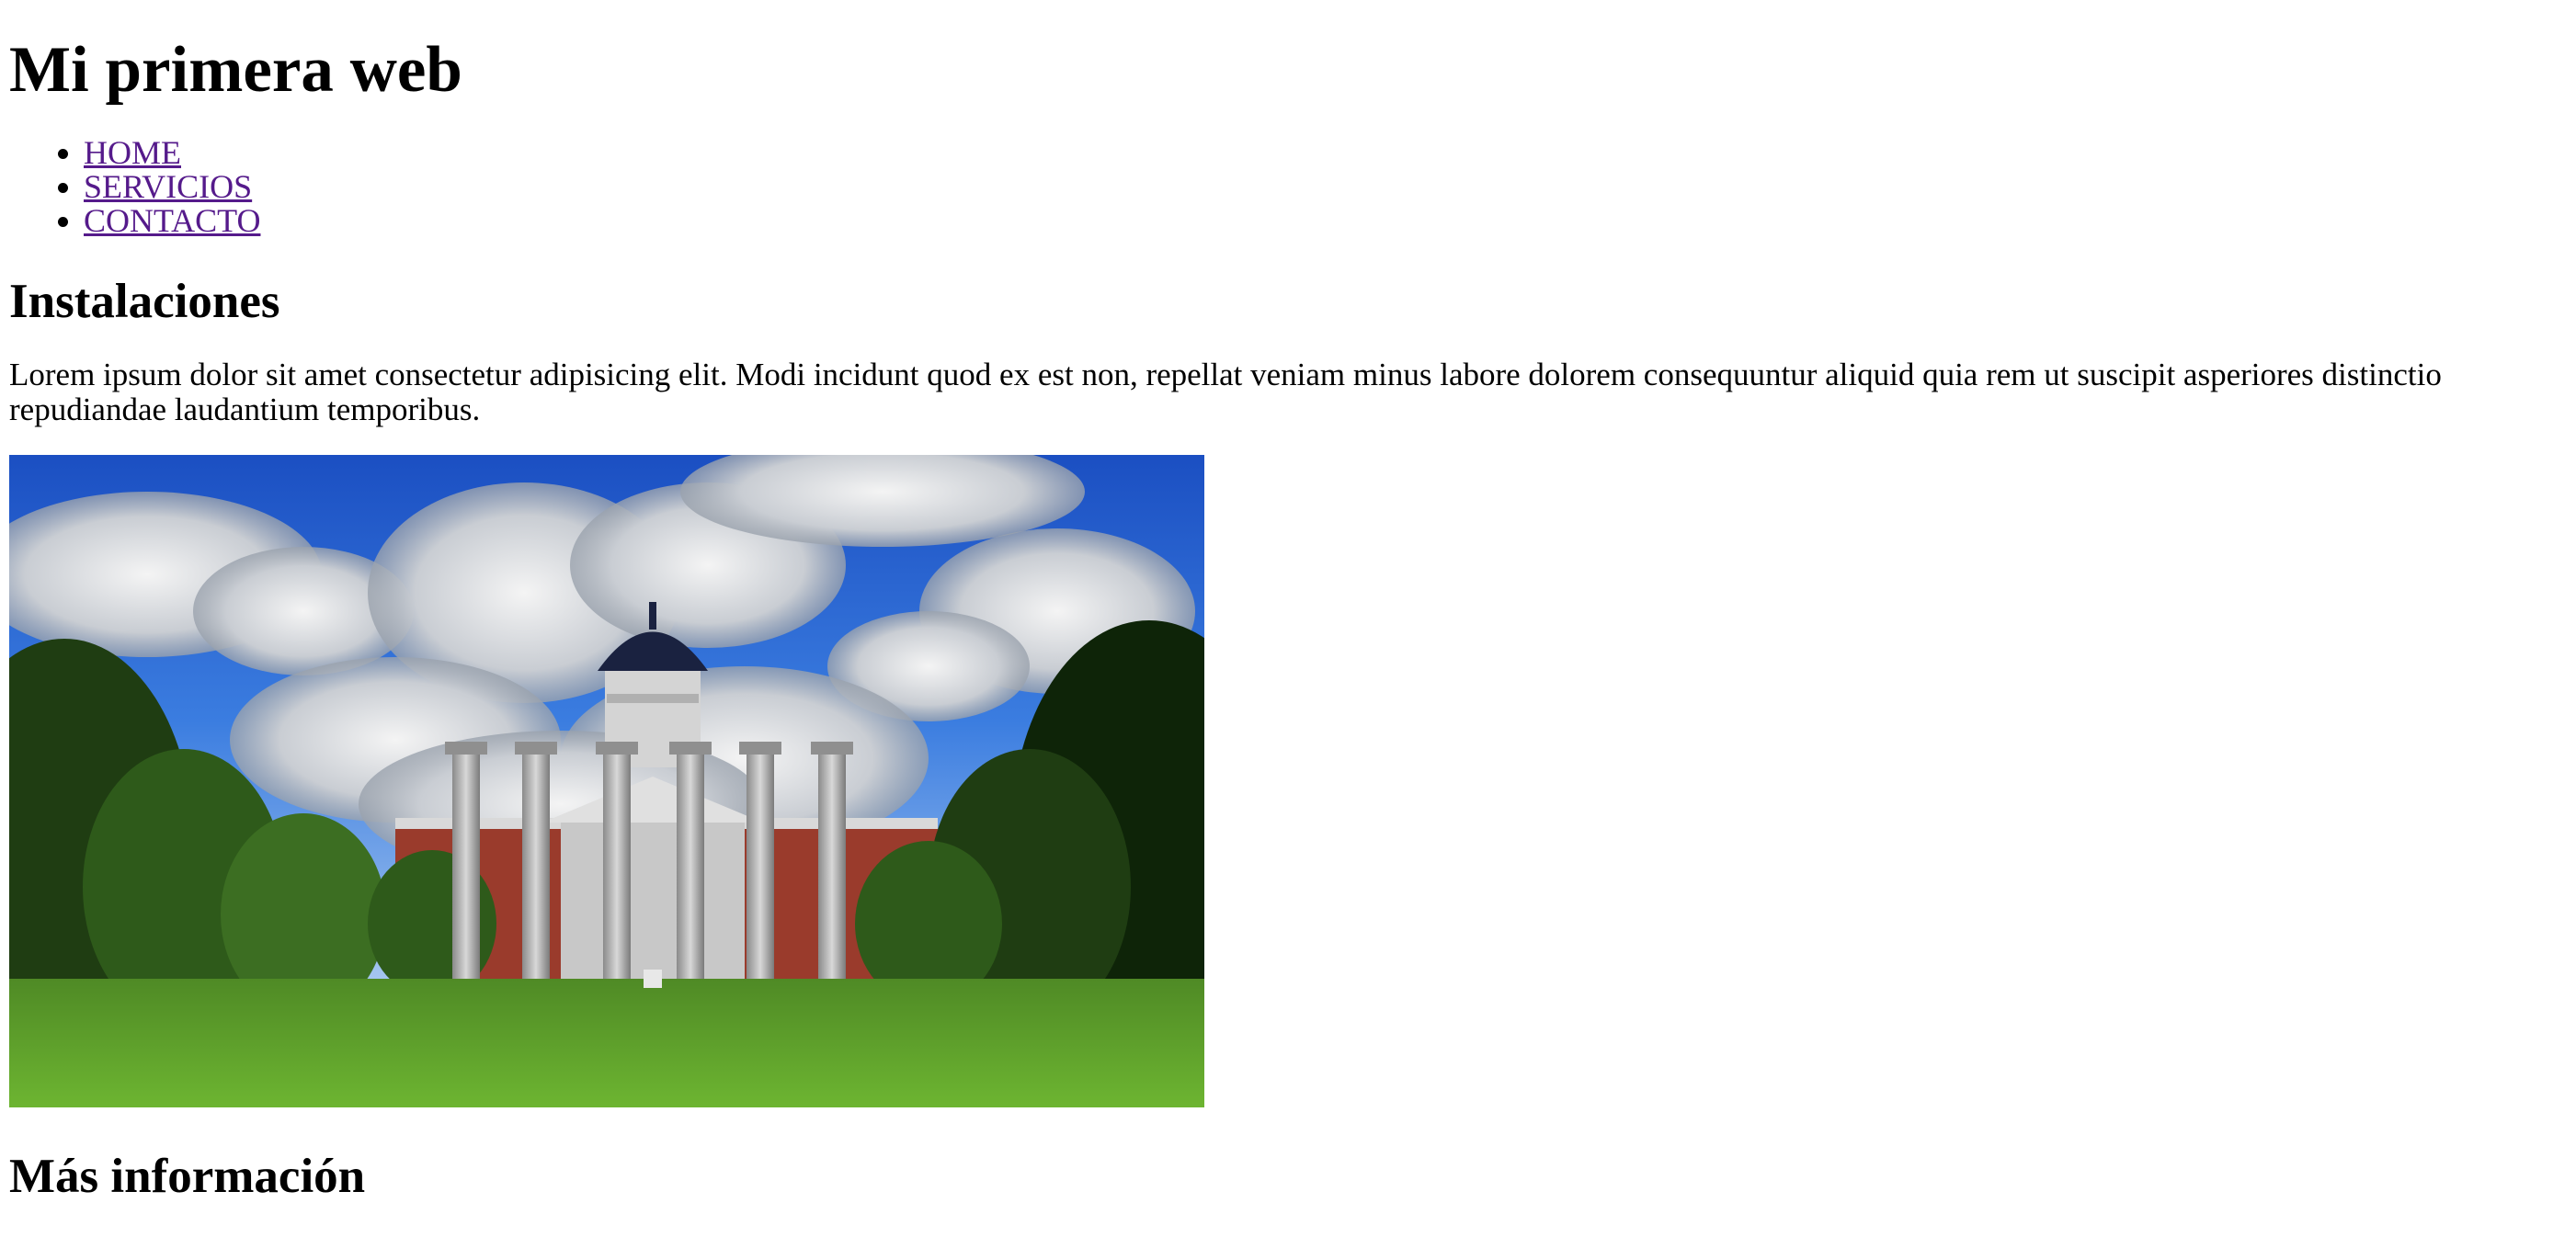 This screenshot has height=1237, width=2576. What do you see at coordinates (1330, 187) in the screenshot?
I see `nav-item-servicios: SERVICIOS` at bounding box center [1330, 187].